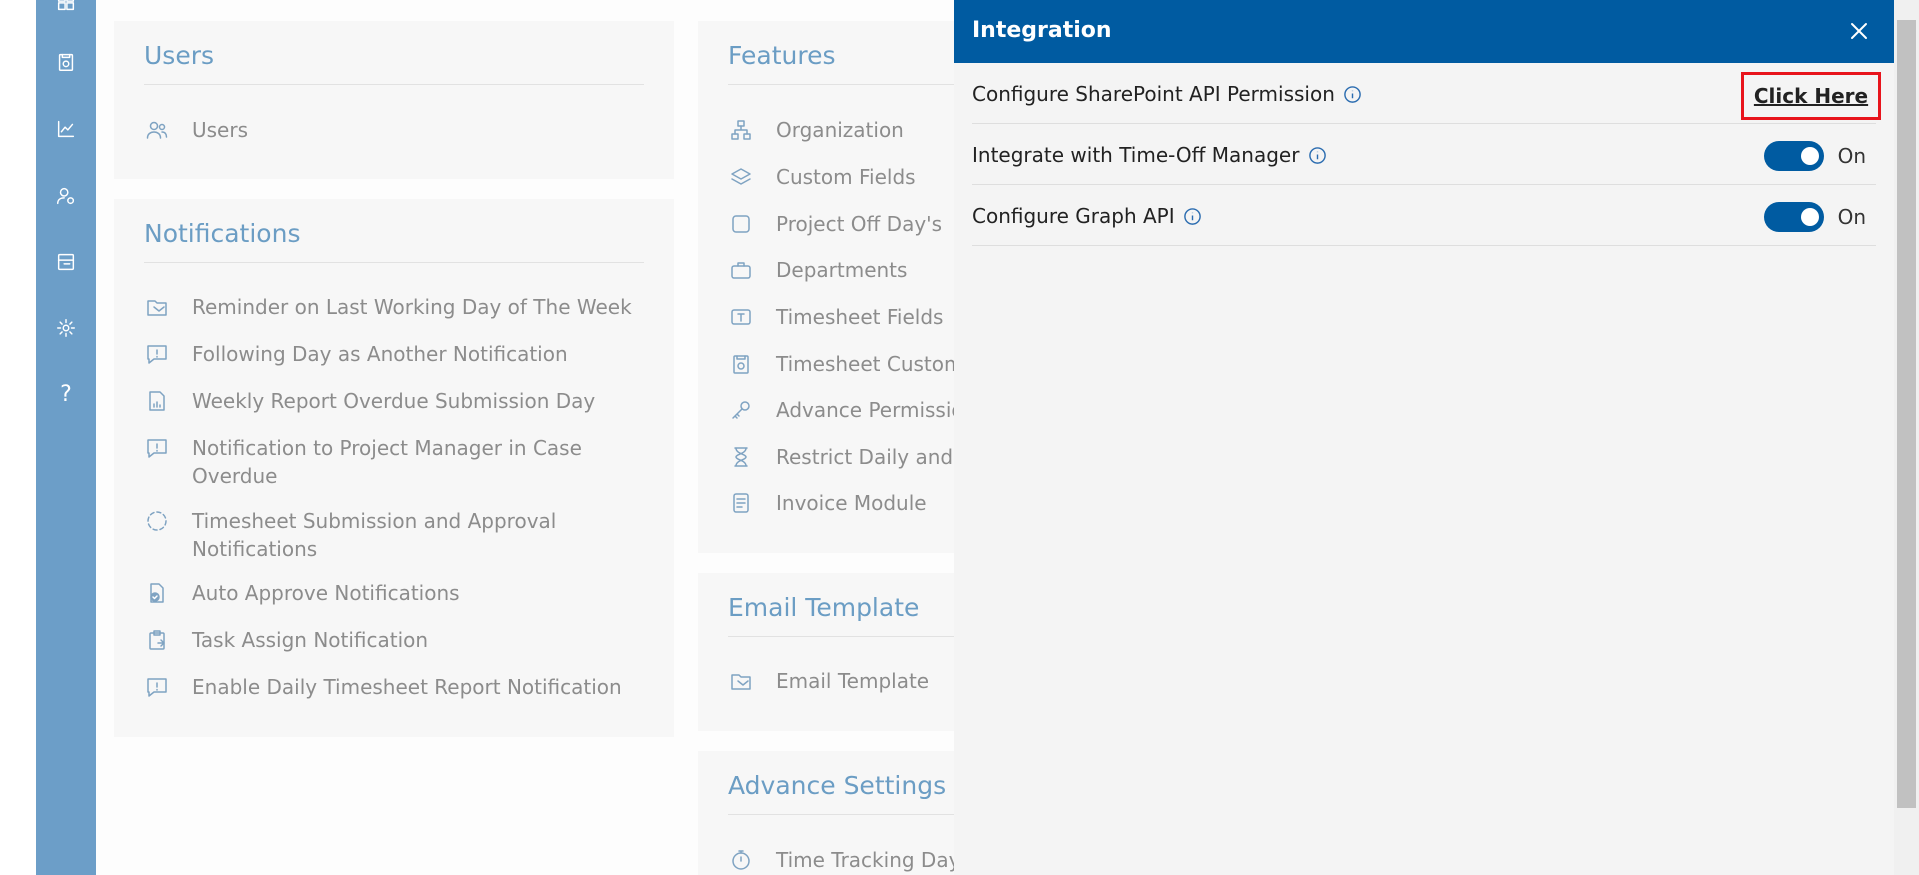 This screenshot has height=875, width=1919. I want to click on doc-check-icon, so click(157, 593).